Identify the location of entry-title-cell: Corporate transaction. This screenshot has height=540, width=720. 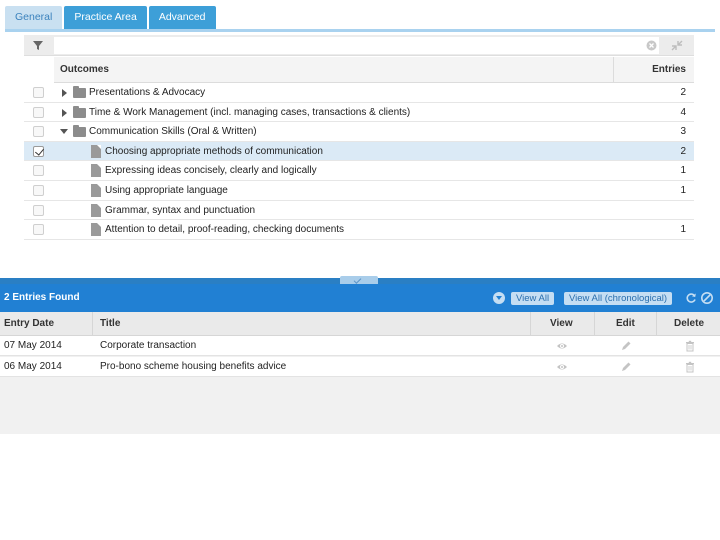
(148, 346).